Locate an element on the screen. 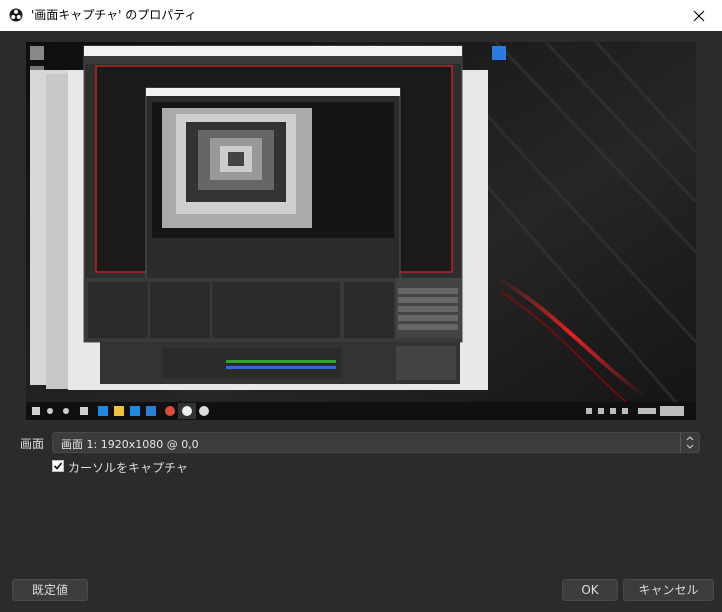  screen-select: 画面 1: 1920x1080 @ 0,0 is located at coordinates (376, 442).